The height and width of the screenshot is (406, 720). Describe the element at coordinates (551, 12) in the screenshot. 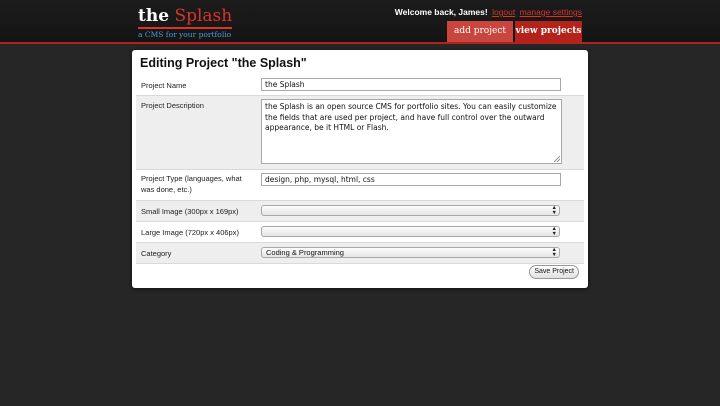

I see `manage-settings-link: manage settings` at that location.